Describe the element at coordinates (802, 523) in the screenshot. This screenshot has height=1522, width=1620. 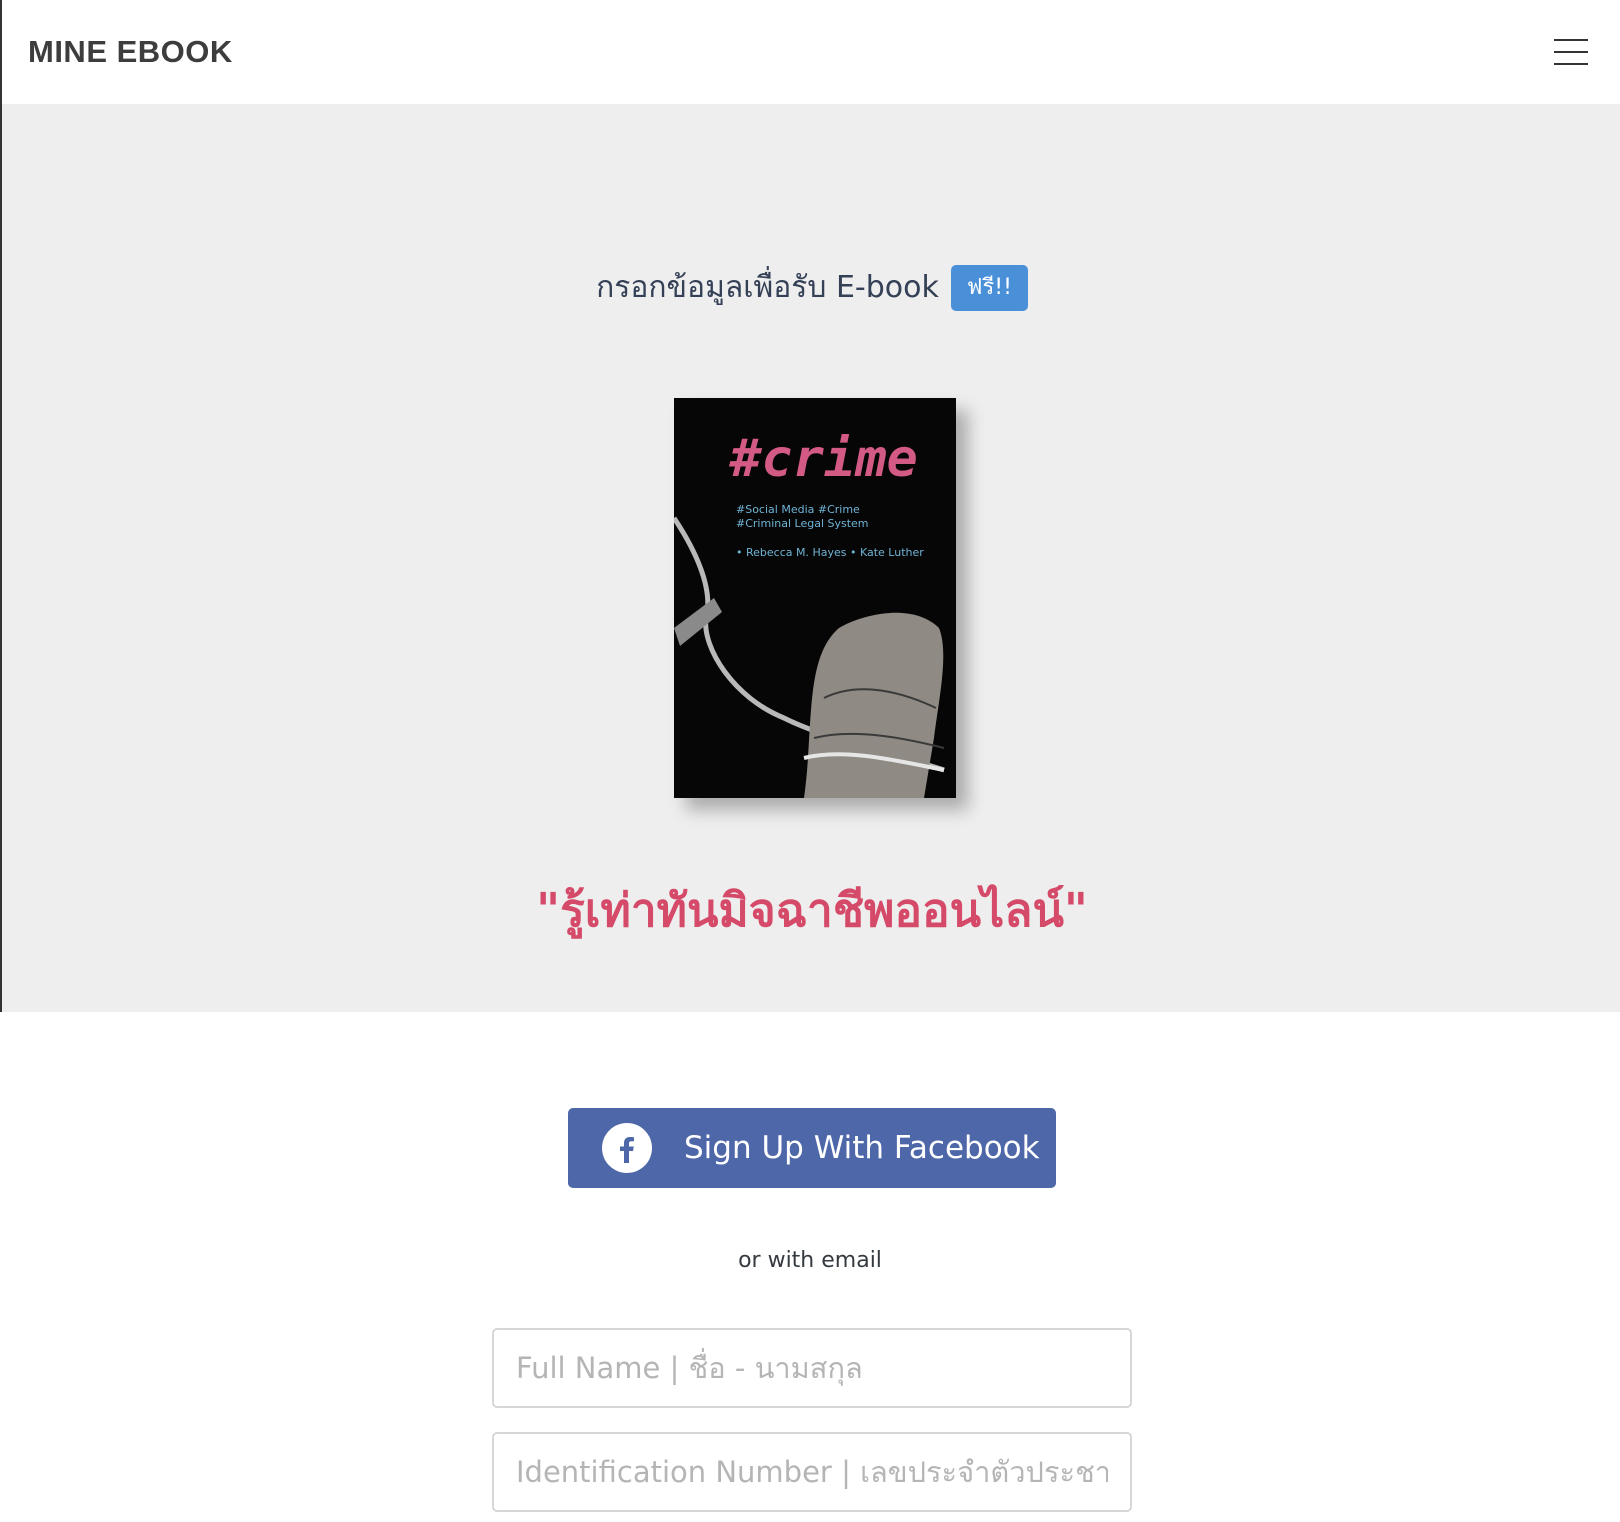
I see `cover-subtitle-line2: #Criminal Legal System` at that location.